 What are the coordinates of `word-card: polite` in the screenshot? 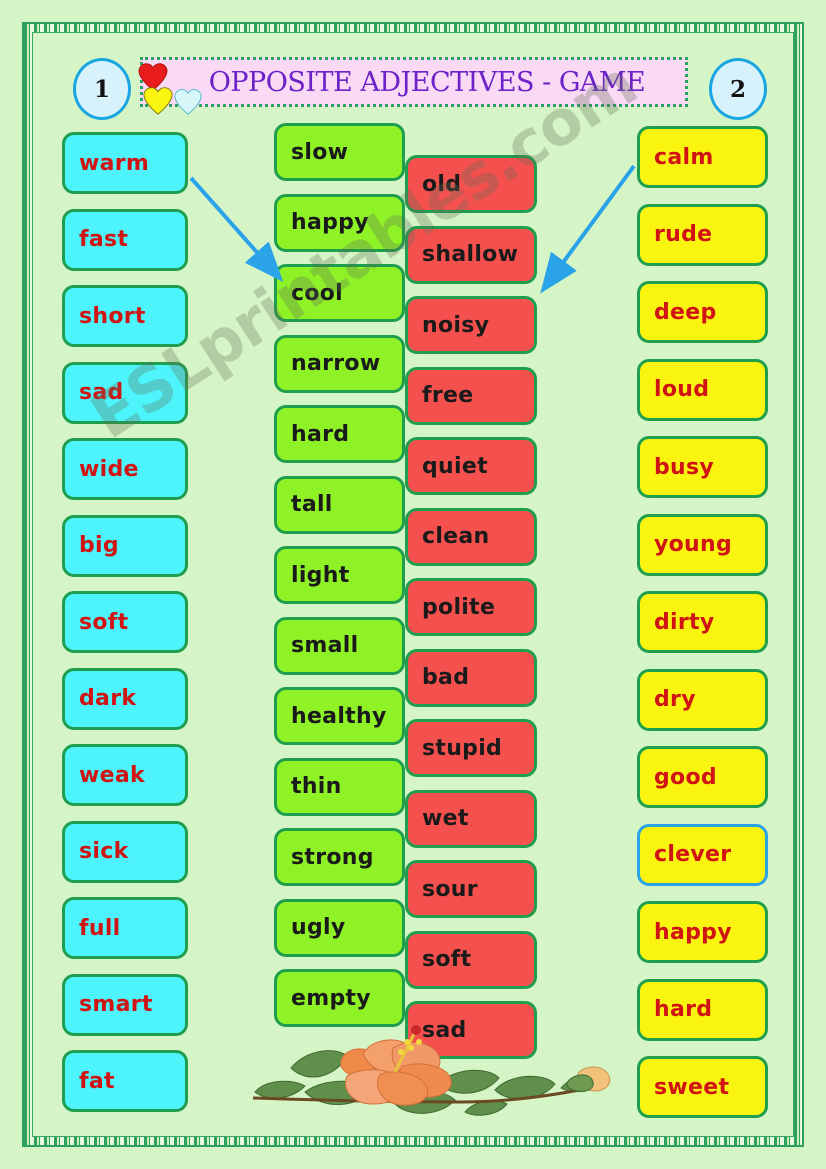 It's located at (471, 607).